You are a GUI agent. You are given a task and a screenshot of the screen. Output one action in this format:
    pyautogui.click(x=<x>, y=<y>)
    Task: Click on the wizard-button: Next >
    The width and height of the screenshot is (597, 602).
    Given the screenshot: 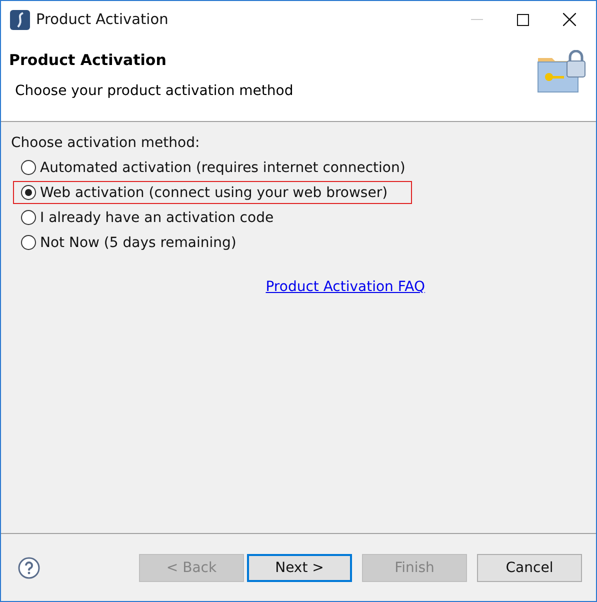 What is the action you would take?
    pyautogui.click(x=299, y=568)
    